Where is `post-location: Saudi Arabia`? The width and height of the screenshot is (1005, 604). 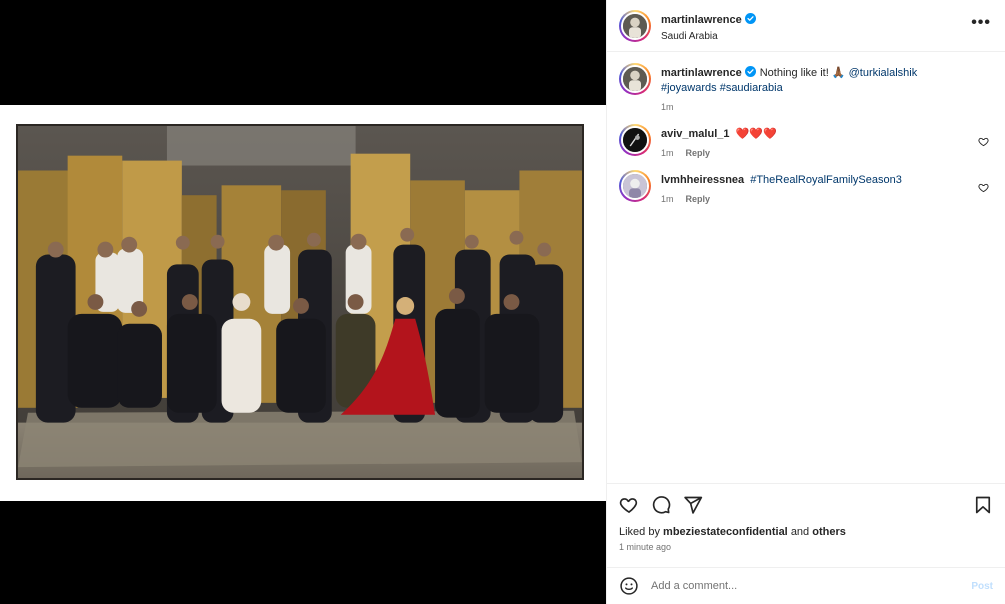 post-location: Saudi Arabia is located at coordinates (816, 36).